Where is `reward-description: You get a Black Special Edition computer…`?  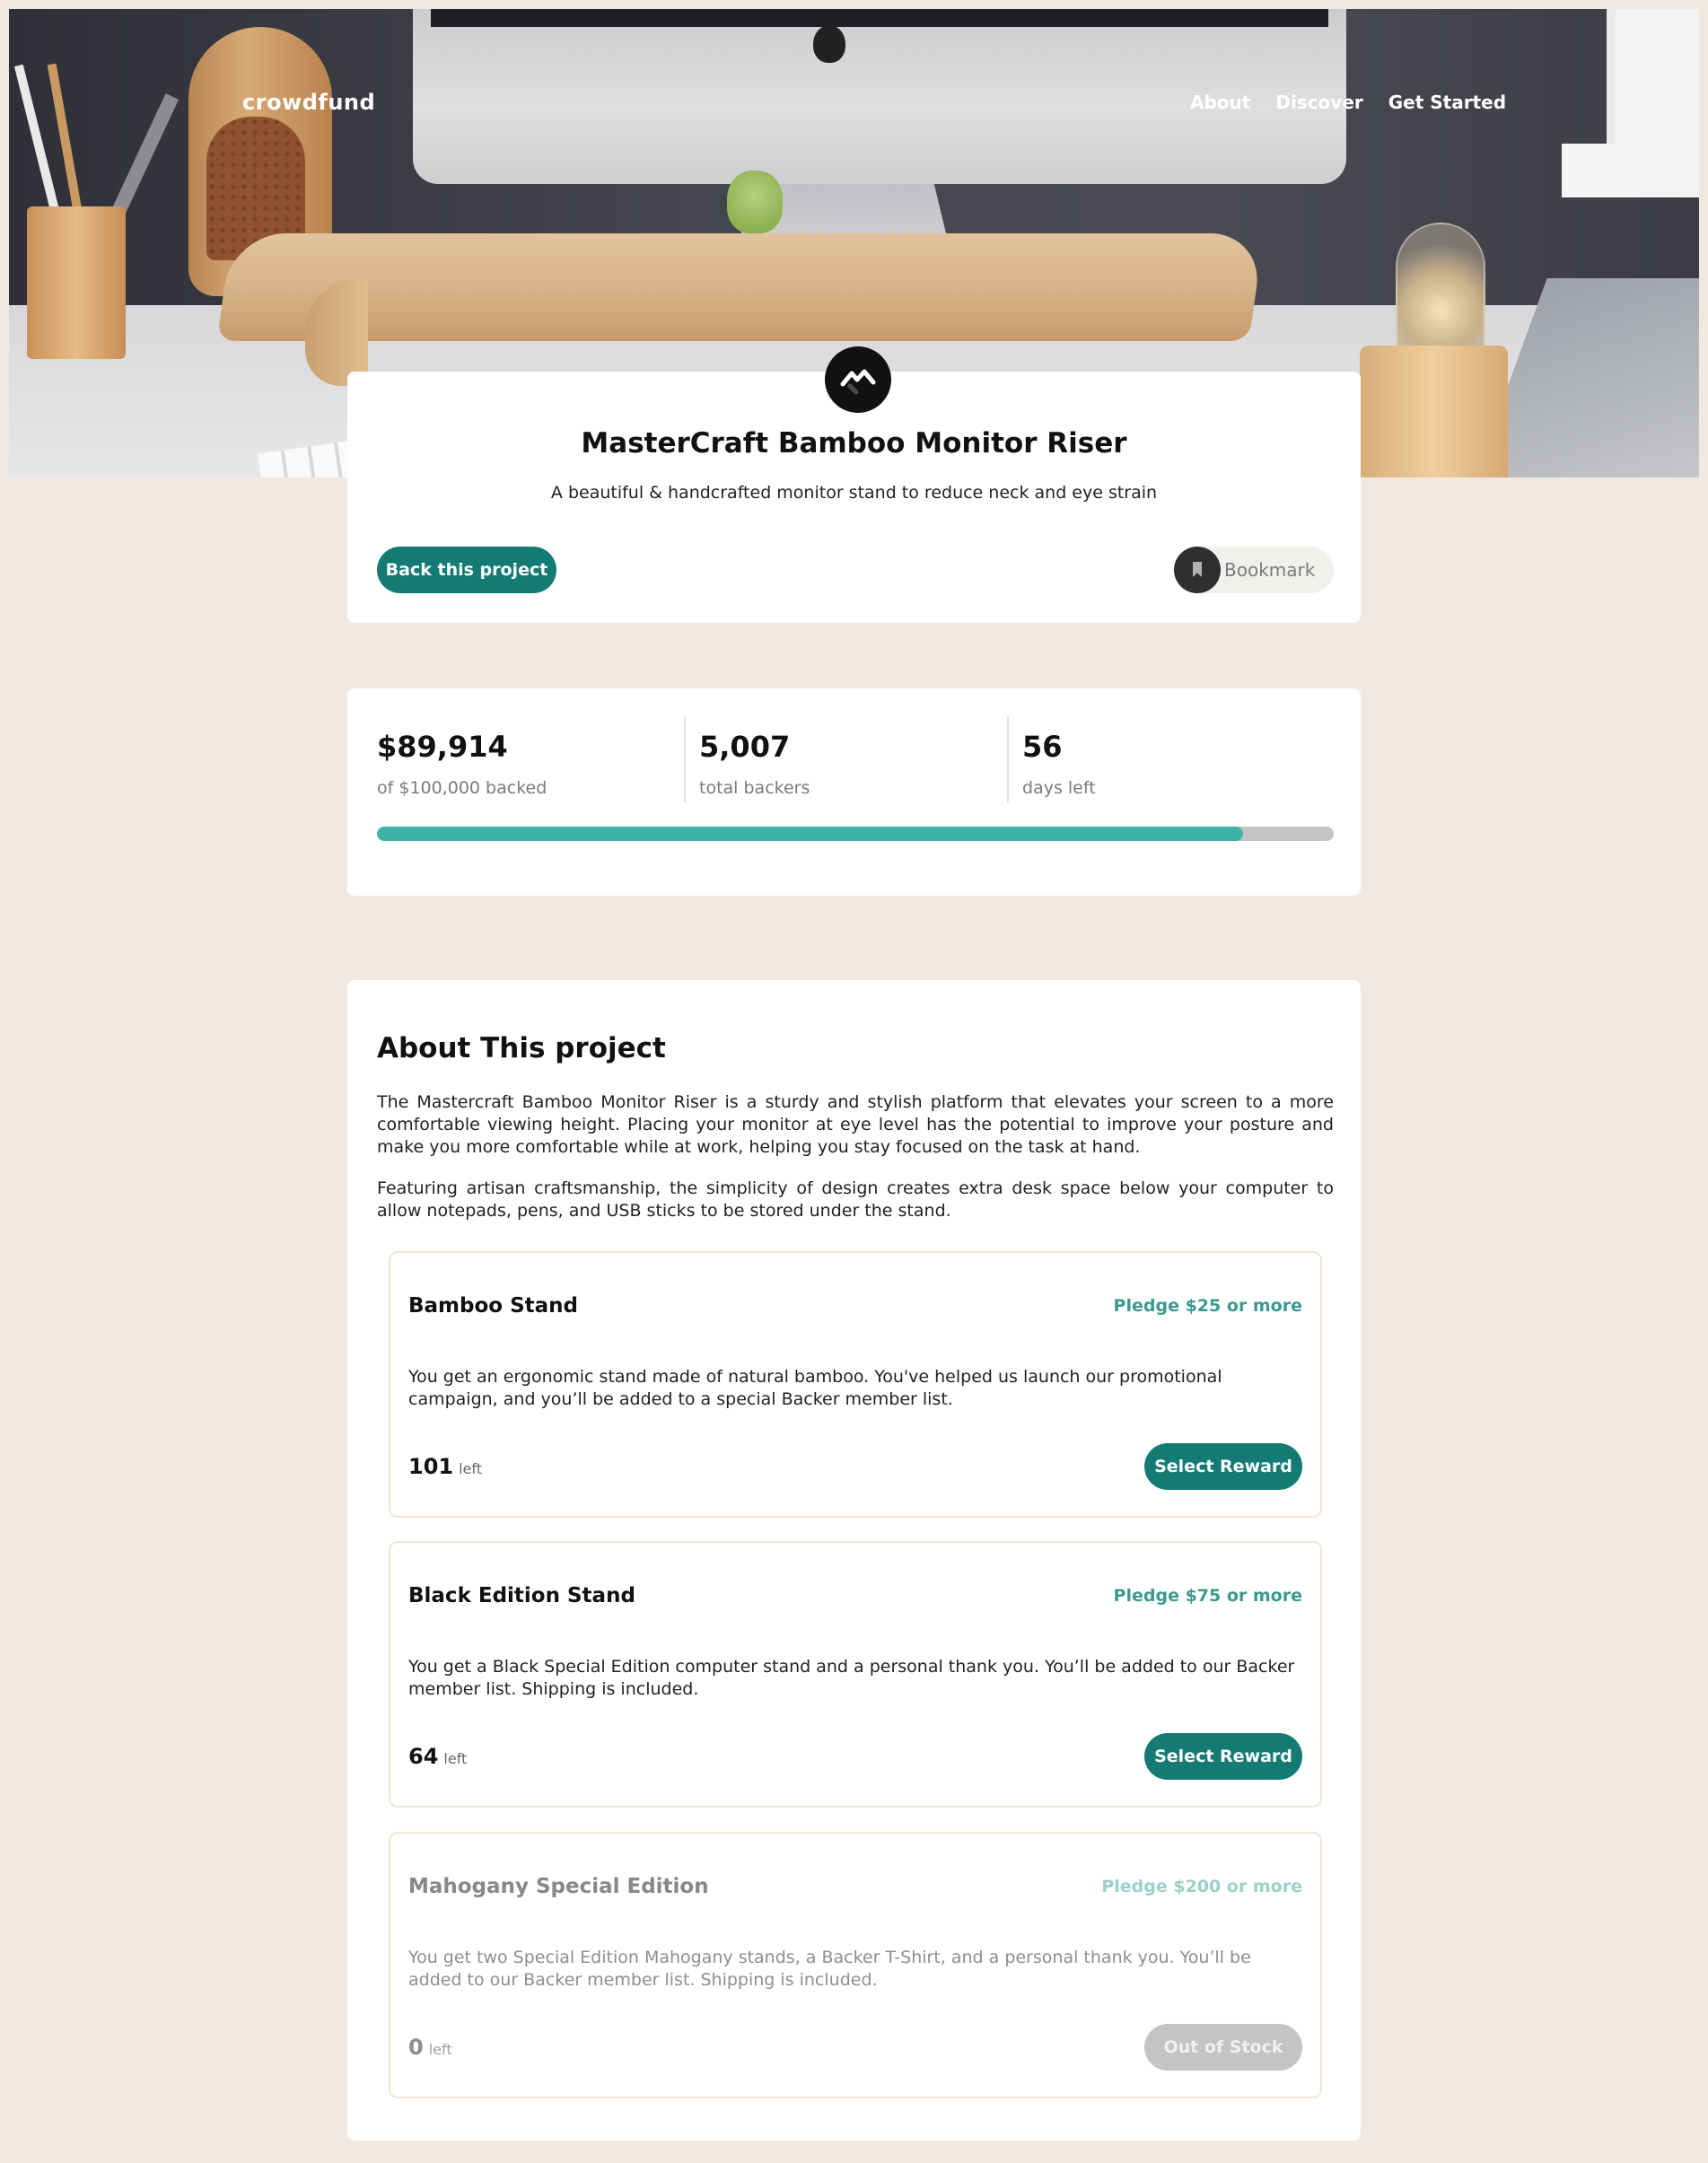
reward-description: You get a Black Special Edition computer… is located at coordinates (851, 1678).